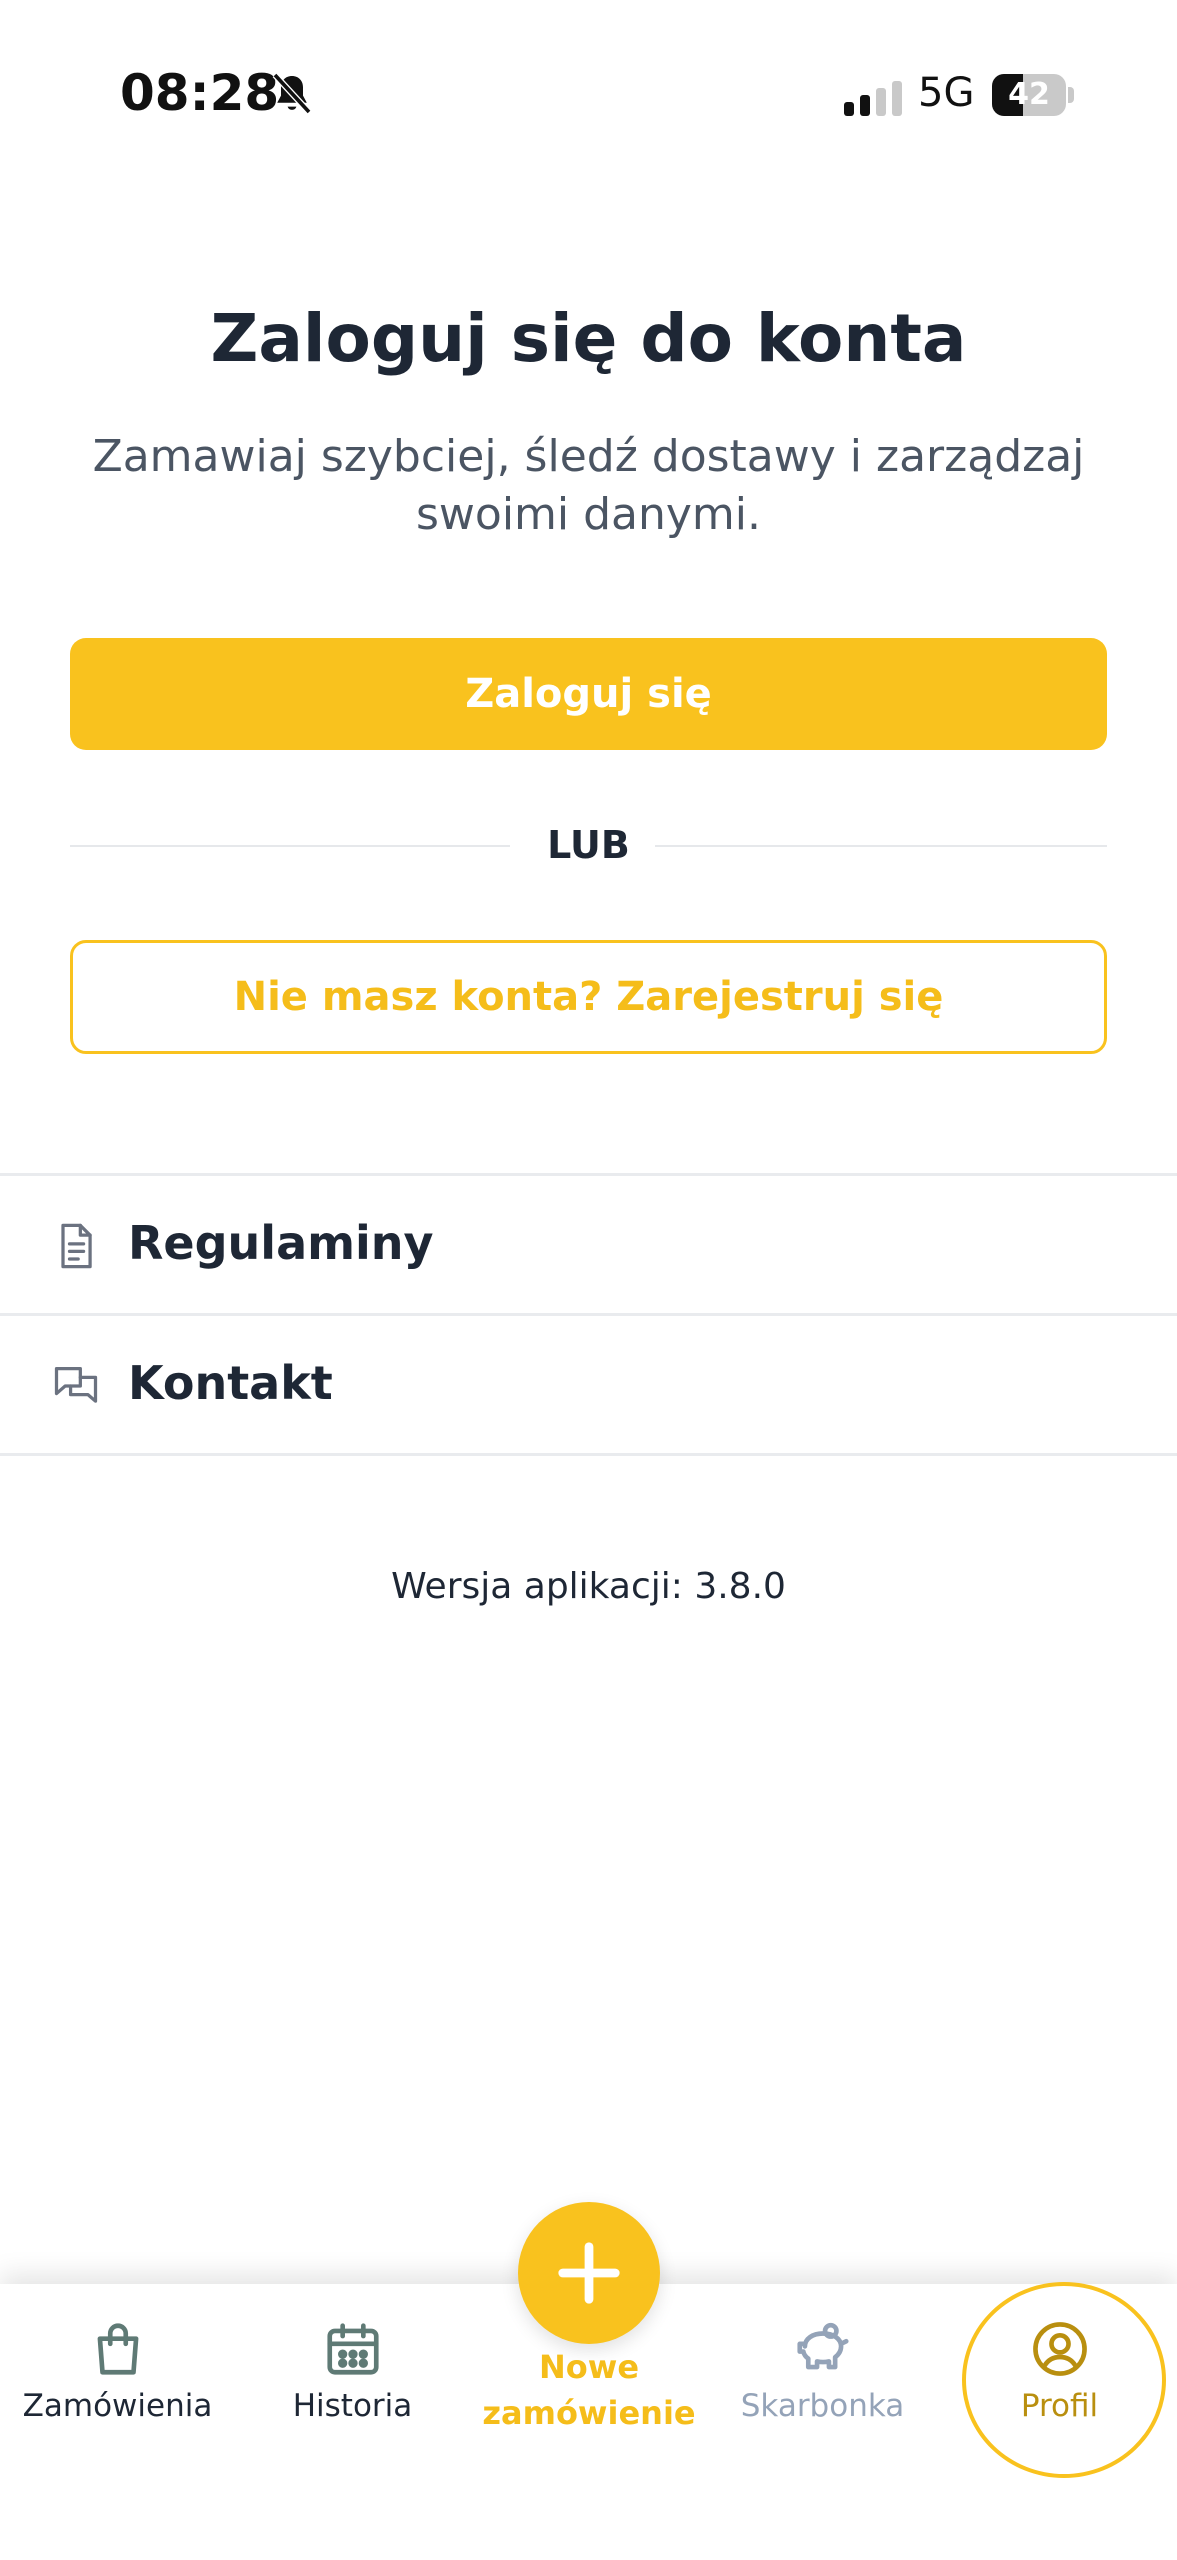 Image resolution: width=1177 pixels, height=2560 pixels. I want to click on battery-icon: 42, so click(1033, 95).